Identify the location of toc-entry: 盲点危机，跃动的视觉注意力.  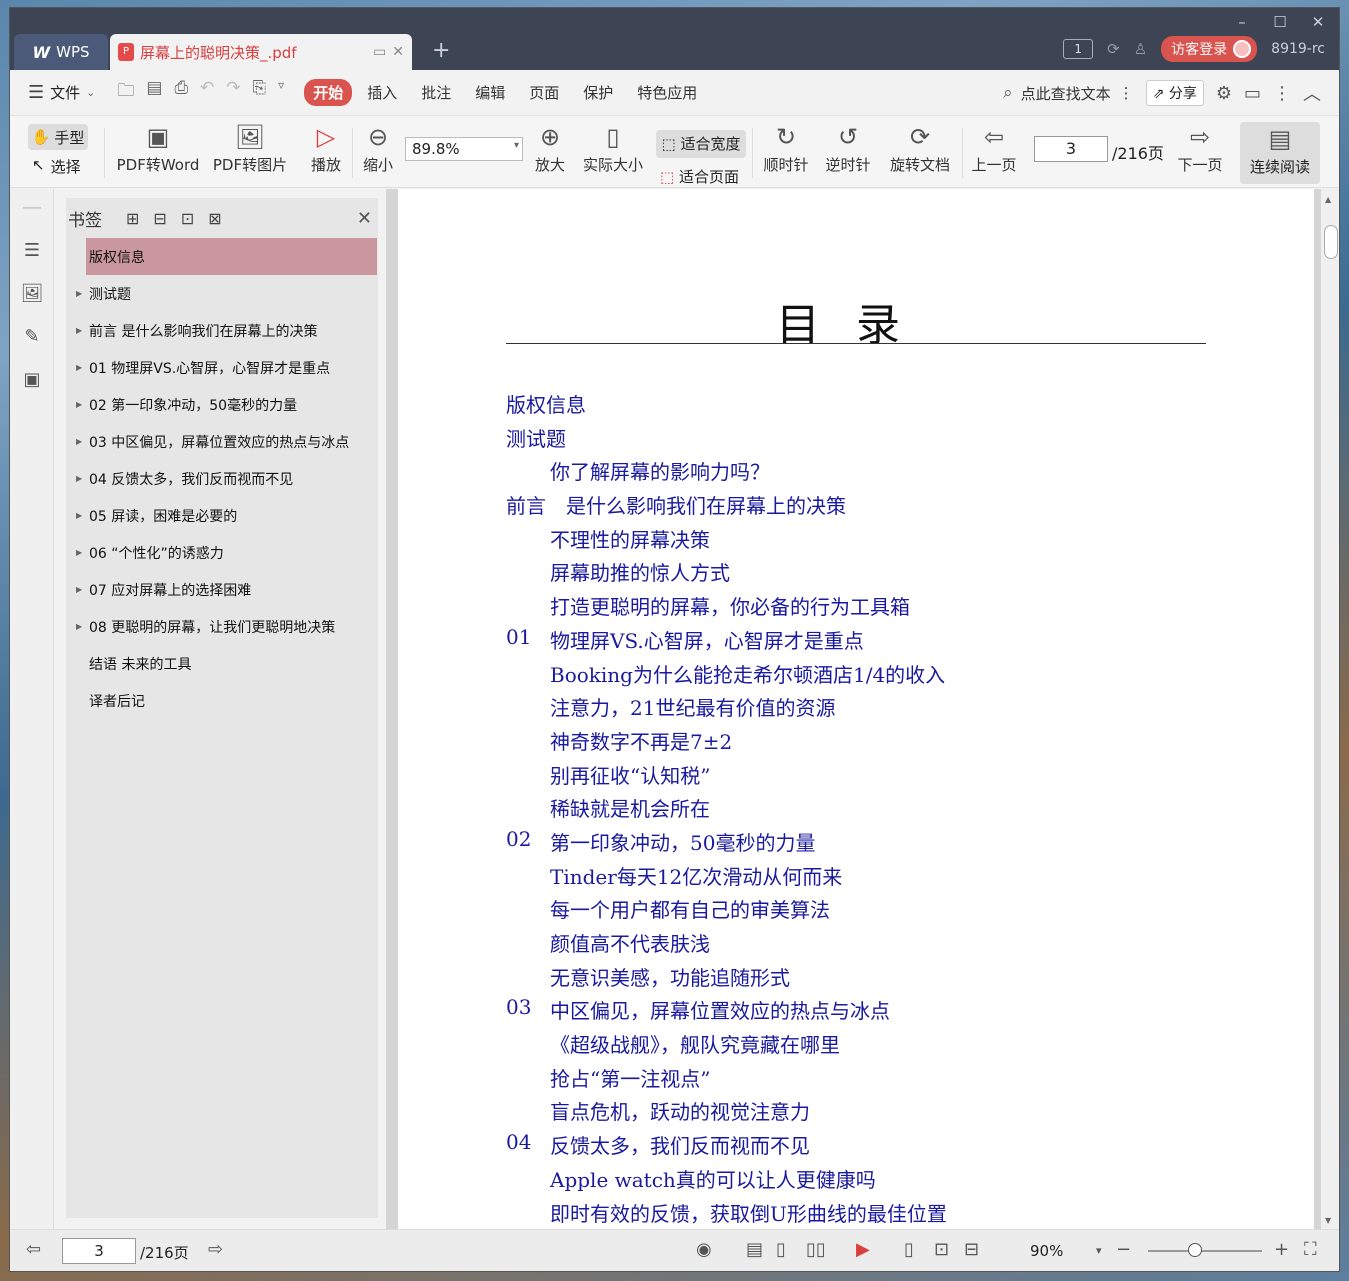
(856, 1113).